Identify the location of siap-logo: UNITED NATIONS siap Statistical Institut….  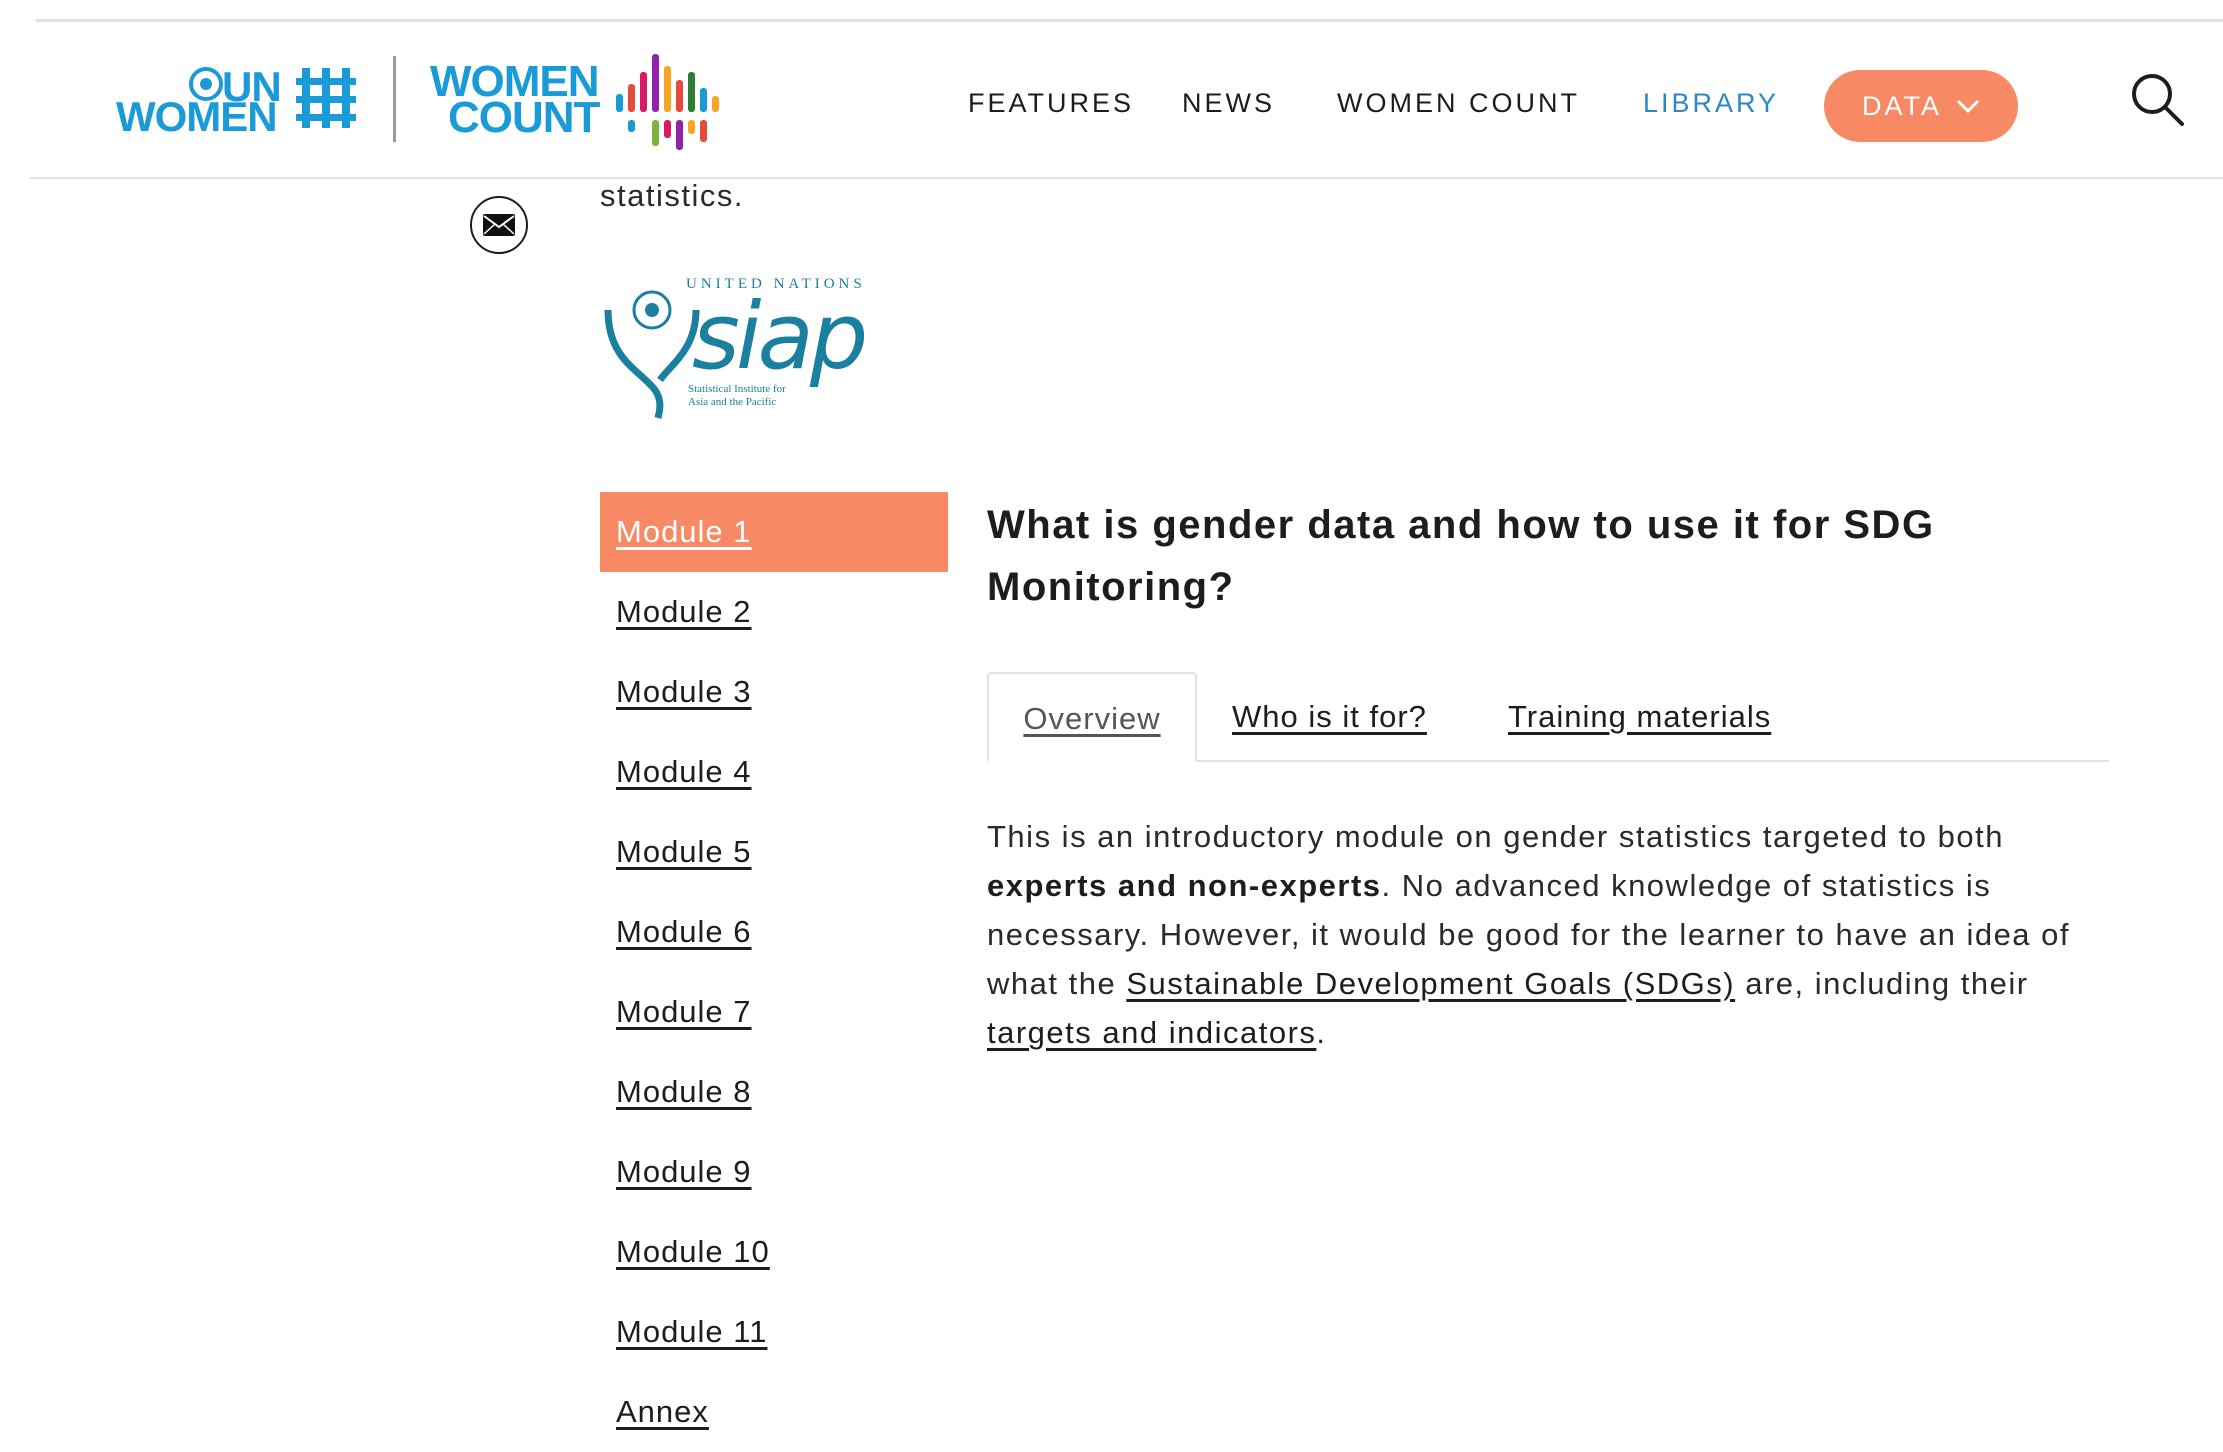
(736, 347).